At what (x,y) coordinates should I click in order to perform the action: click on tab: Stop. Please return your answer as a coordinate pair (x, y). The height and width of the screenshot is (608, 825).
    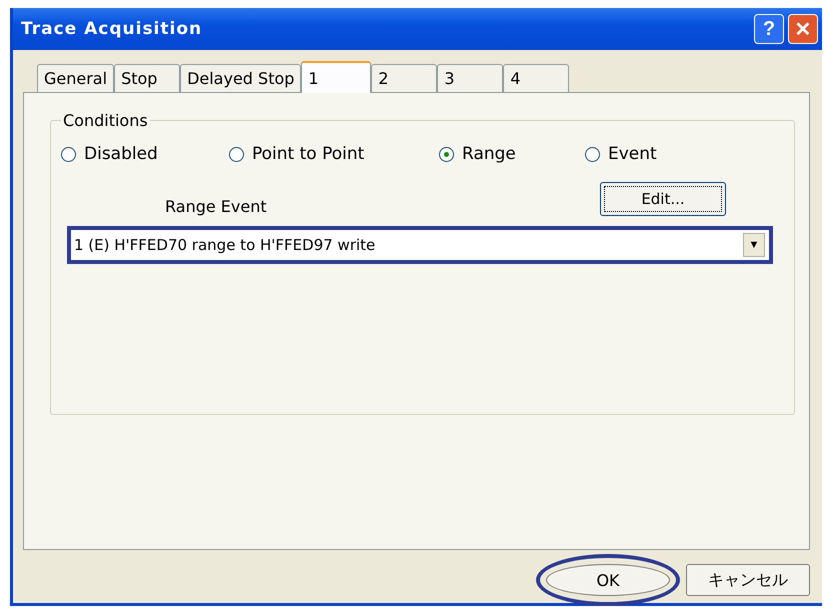
    Looking at the image, I should click on (147, 78).